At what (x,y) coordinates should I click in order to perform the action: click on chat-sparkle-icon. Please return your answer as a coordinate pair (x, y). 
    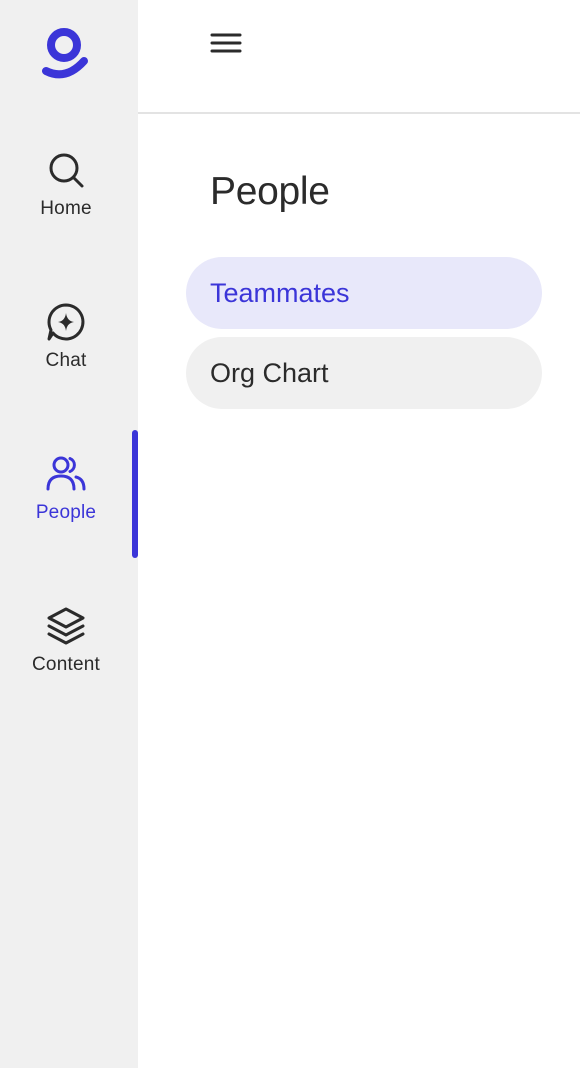
    Looking at the image, I should click on (66, 322).